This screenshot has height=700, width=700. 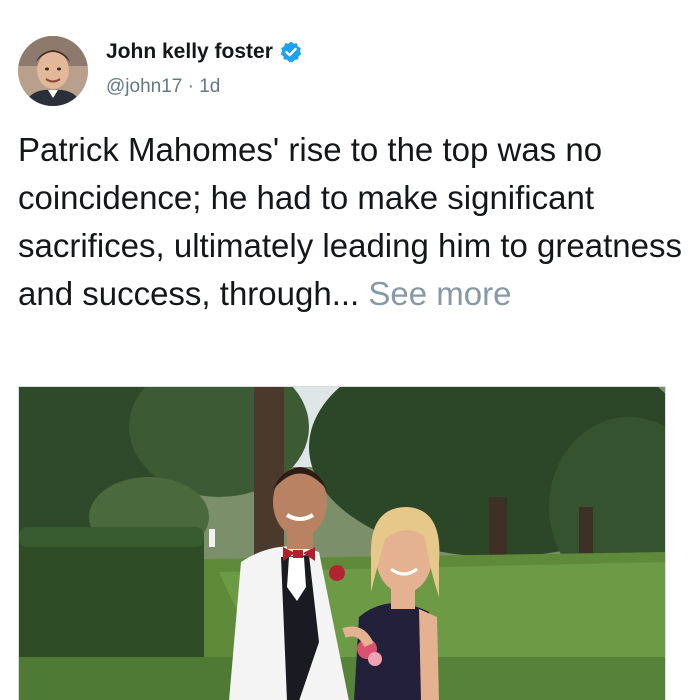 I want to click on author-display-name: John kelly foster, so click(x=189, y=52).